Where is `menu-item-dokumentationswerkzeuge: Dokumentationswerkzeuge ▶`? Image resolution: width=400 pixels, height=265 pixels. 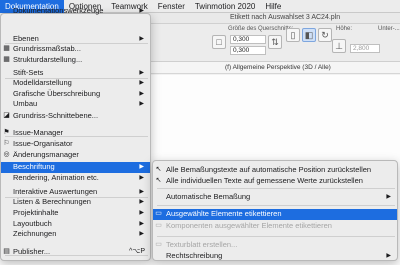 menu-item-dokumentationswerkzeuge: Dokumentationswerkzeuge ▶ is located at coordinates (75, 11).